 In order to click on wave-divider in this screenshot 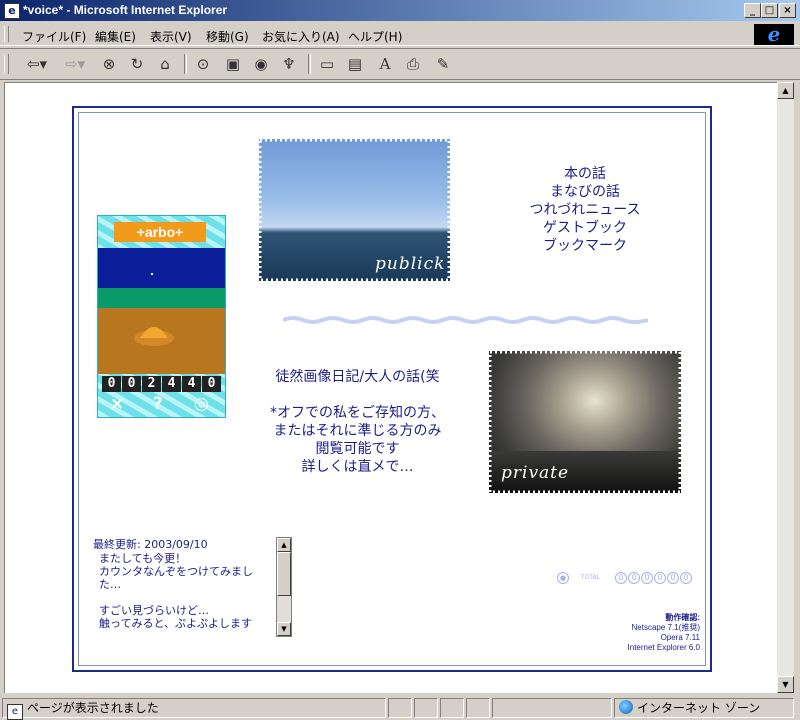, I will do `click(465, 320)`.